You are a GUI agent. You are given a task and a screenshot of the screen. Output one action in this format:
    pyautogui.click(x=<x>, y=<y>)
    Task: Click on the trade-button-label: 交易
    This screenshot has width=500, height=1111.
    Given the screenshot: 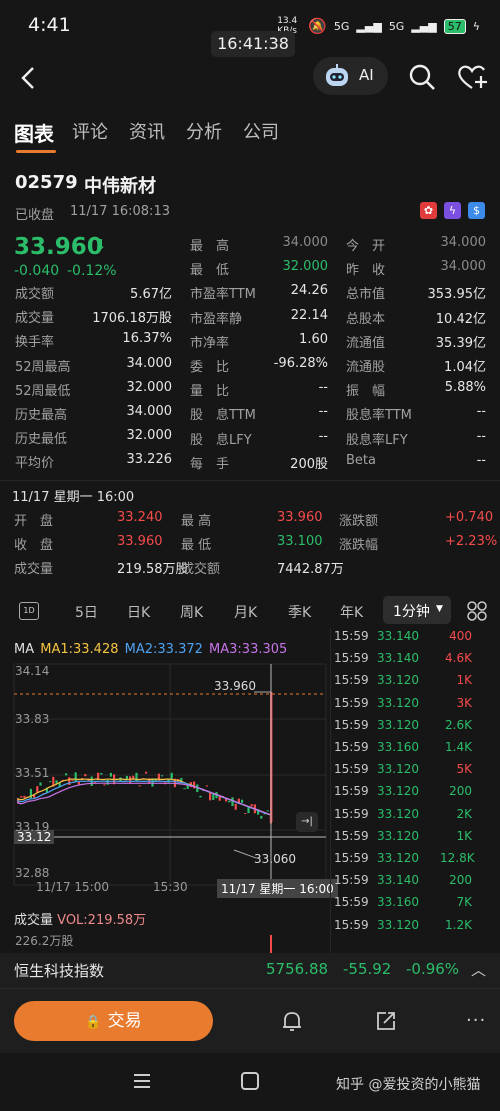 What is the action you would take?
    pyautogui.click(x=124, y=1021)
    